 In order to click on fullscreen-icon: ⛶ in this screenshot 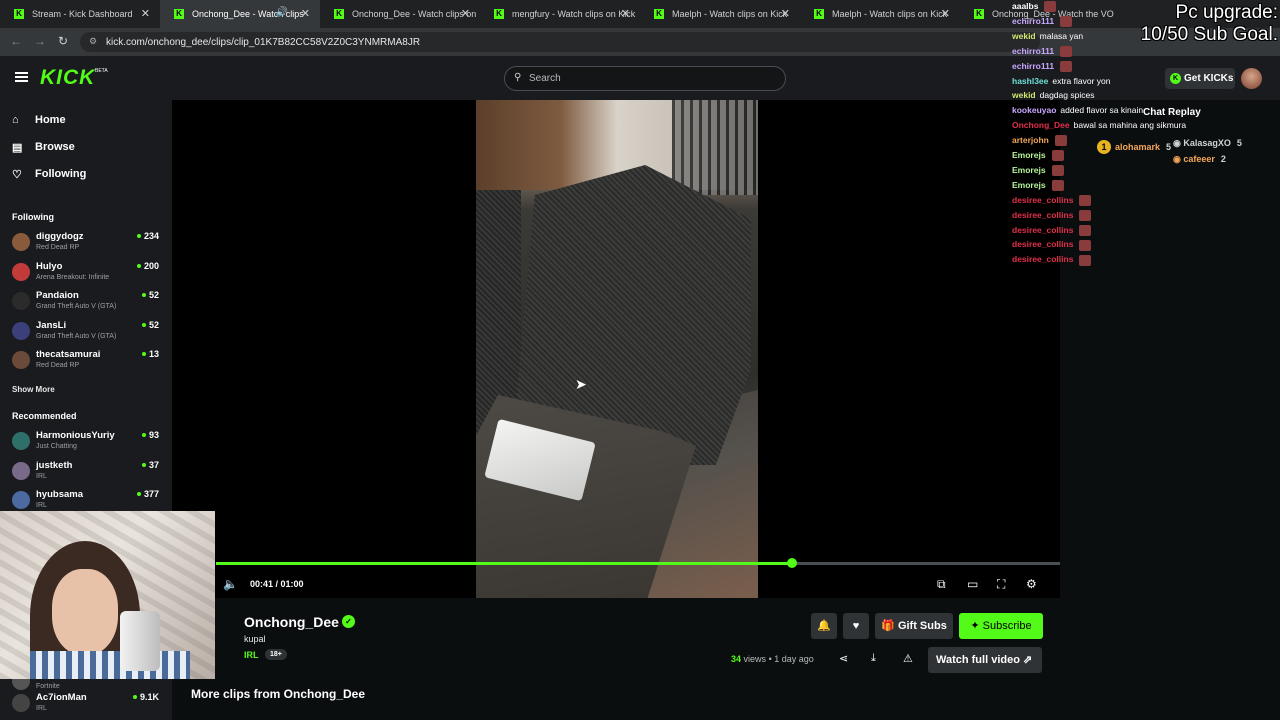, I will do `click(1001, 584)`.